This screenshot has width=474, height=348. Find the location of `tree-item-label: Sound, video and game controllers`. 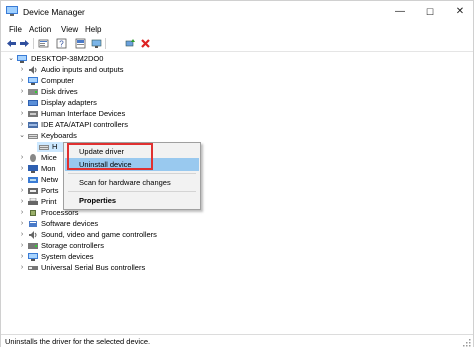

tree-item-label: Sound, video and game controllers is located at coordinates (99, 234).